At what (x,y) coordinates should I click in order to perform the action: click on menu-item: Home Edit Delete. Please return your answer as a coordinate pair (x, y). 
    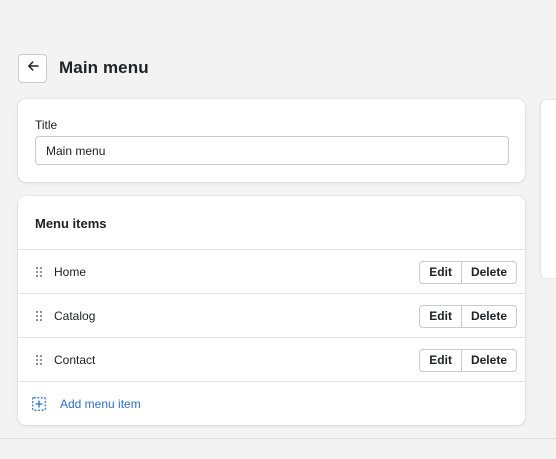
    Looking at the image, I should click on (271, 271).